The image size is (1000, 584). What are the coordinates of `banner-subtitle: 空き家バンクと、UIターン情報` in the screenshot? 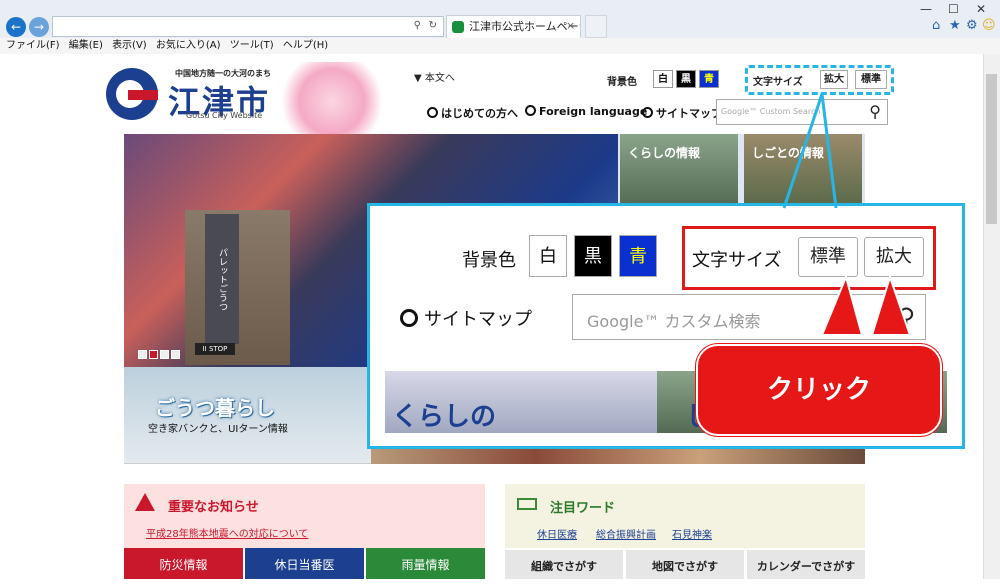 It's located at (218, 429).